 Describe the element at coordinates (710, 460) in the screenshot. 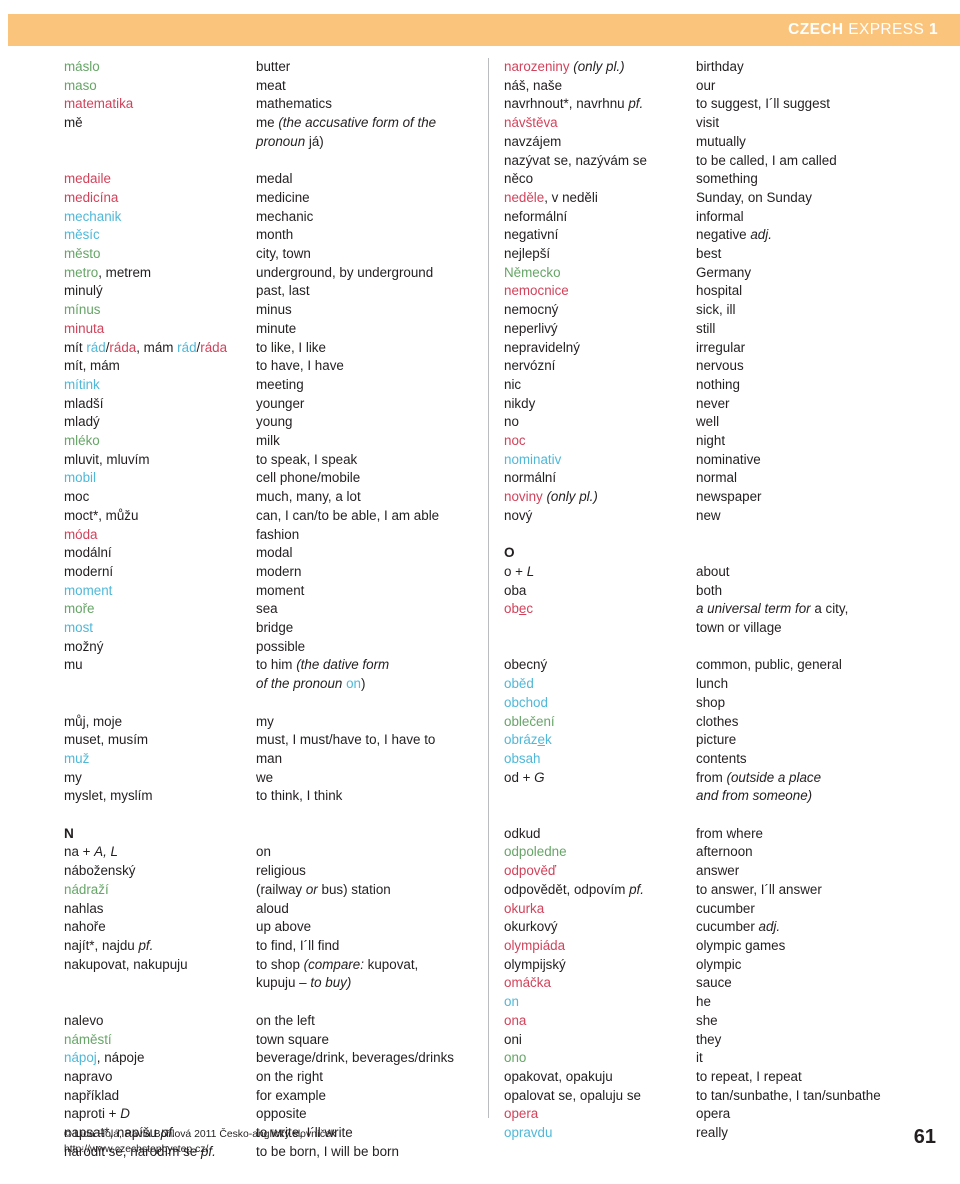

I see `glossary-entry: nominativ nominative` at that location.